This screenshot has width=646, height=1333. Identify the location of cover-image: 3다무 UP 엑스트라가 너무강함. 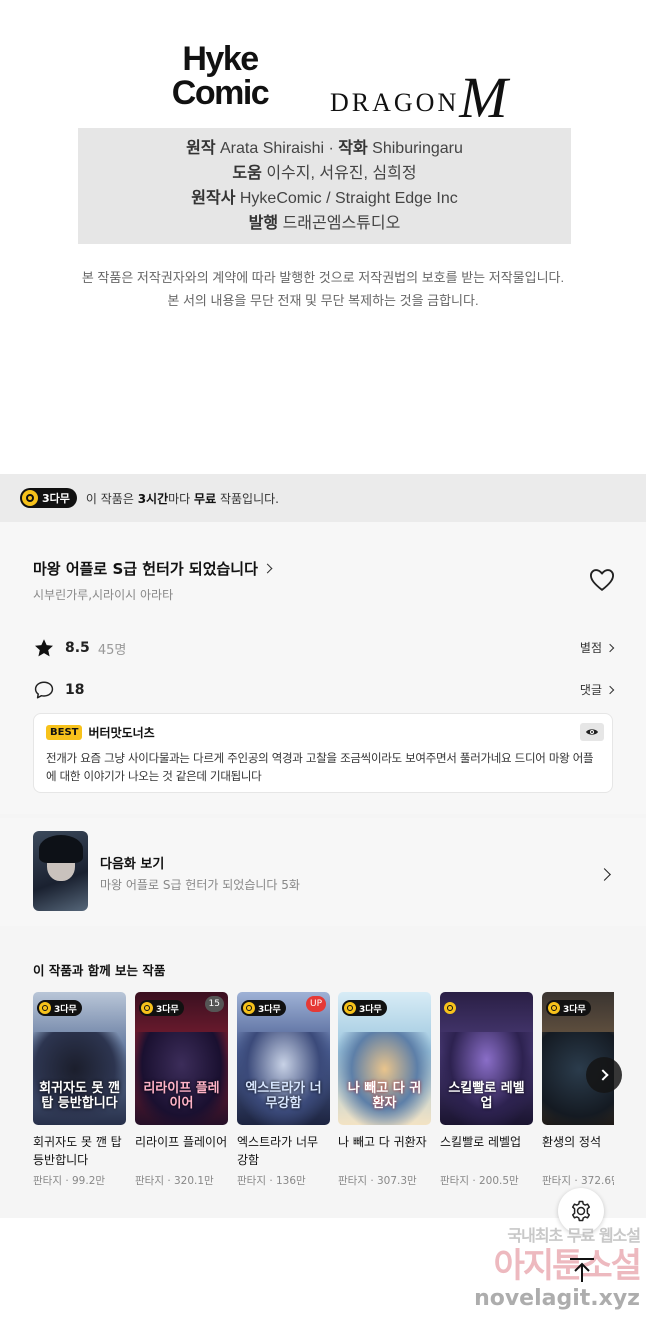
(283, 1058).